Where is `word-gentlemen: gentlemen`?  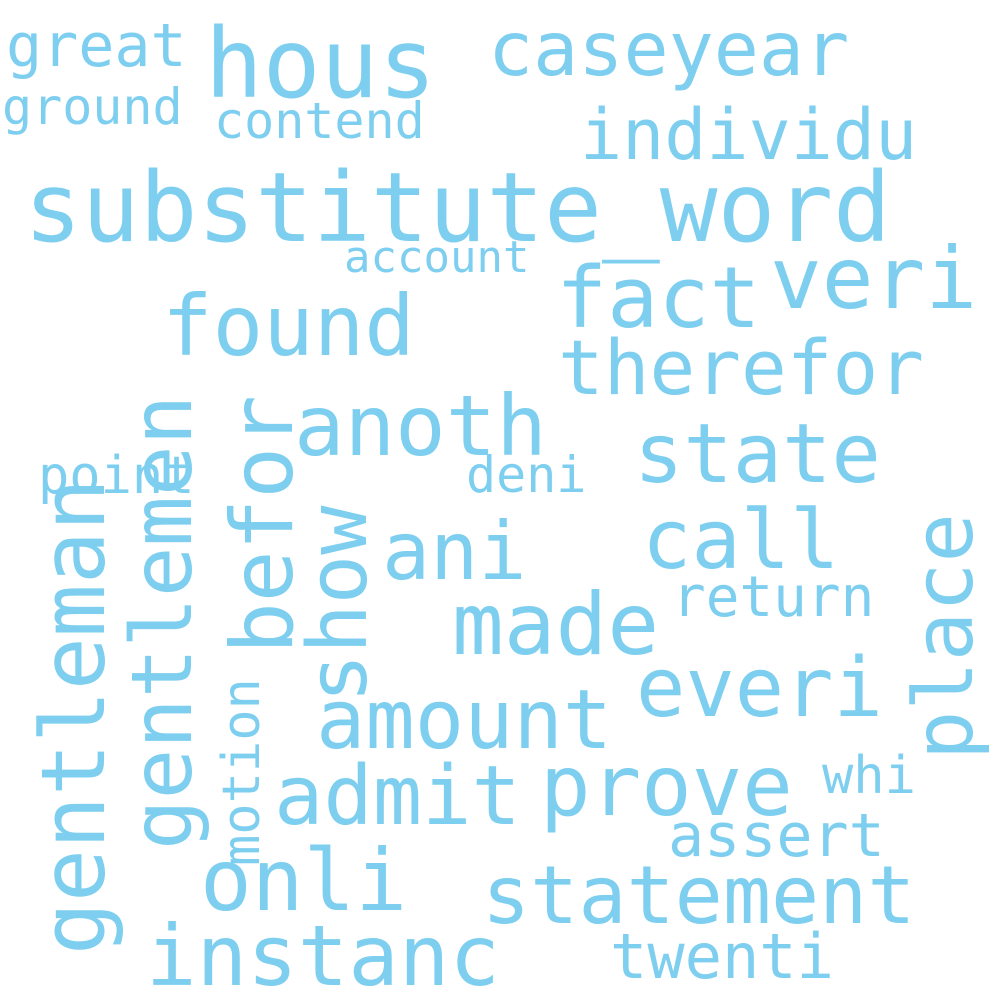
word-gentlemen: gentlemen is located at coordinates (162, 622).